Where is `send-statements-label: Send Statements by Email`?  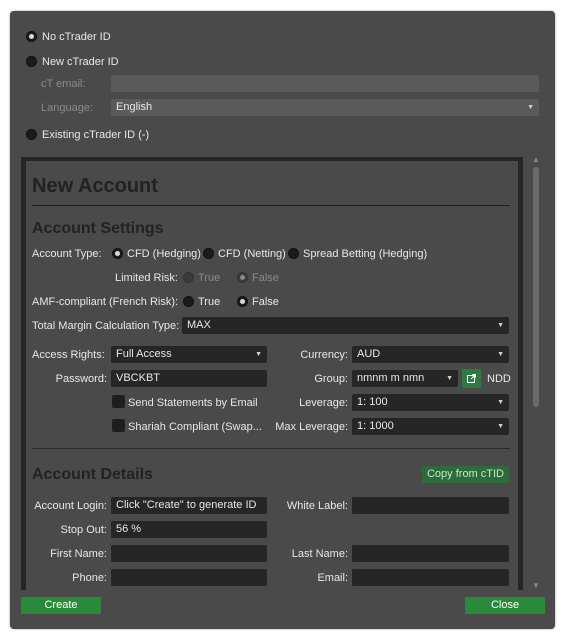
send-statements-label: Send Statements by Email is located at coordinates (193, 403).